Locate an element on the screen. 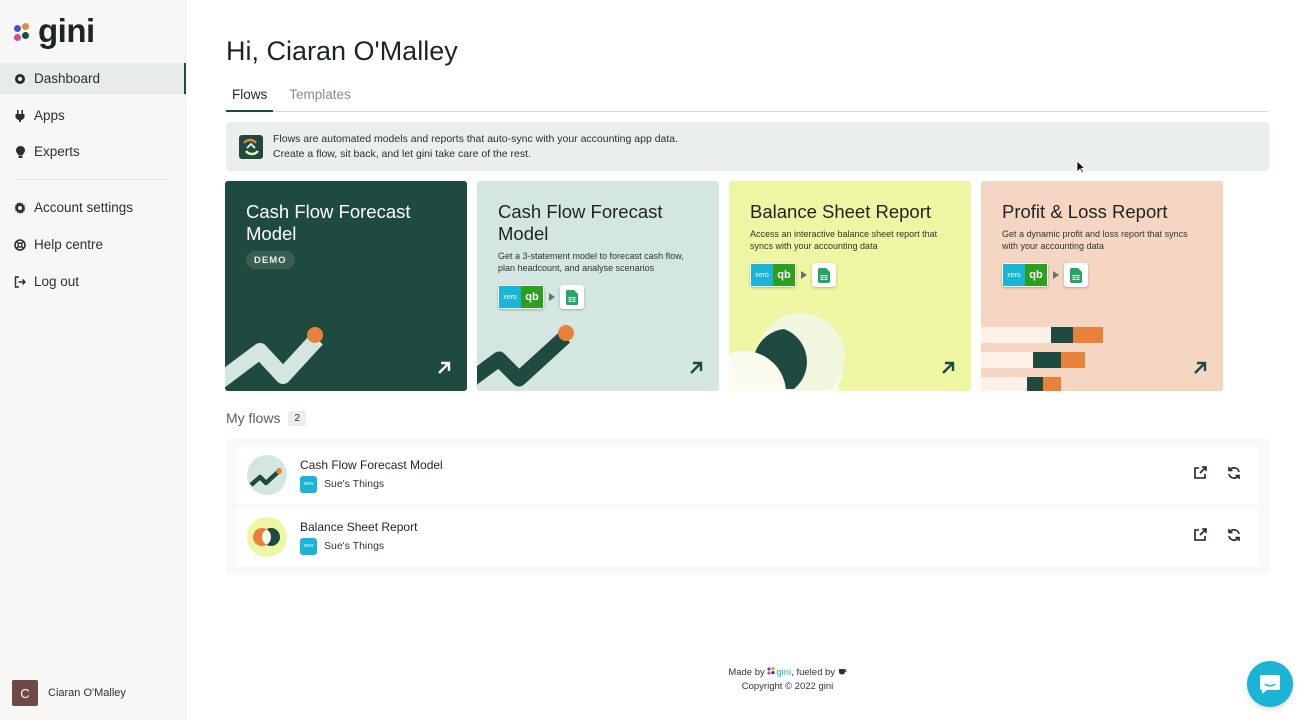  sidebar-item-label: Help centre is located at coordinates (69, 244).